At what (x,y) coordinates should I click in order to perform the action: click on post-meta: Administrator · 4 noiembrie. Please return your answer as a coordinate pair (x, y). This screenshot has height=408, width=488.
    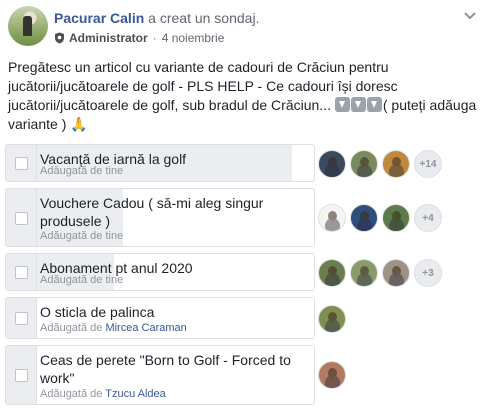
    Looking at the image, I should click on (139, 38).